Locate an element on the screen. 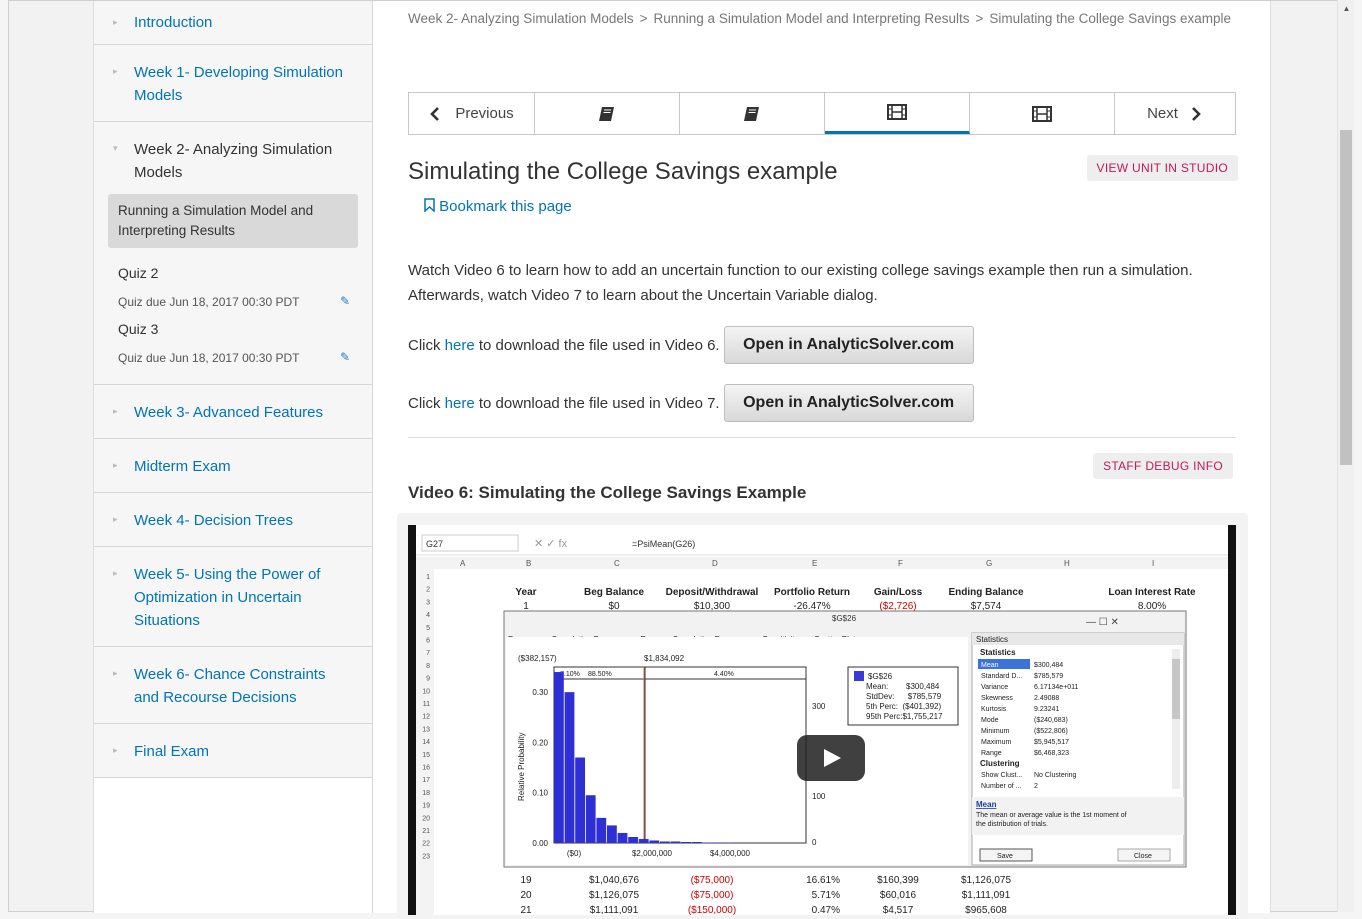  scrollbar-thumb is located at coordinates (1346, 297).